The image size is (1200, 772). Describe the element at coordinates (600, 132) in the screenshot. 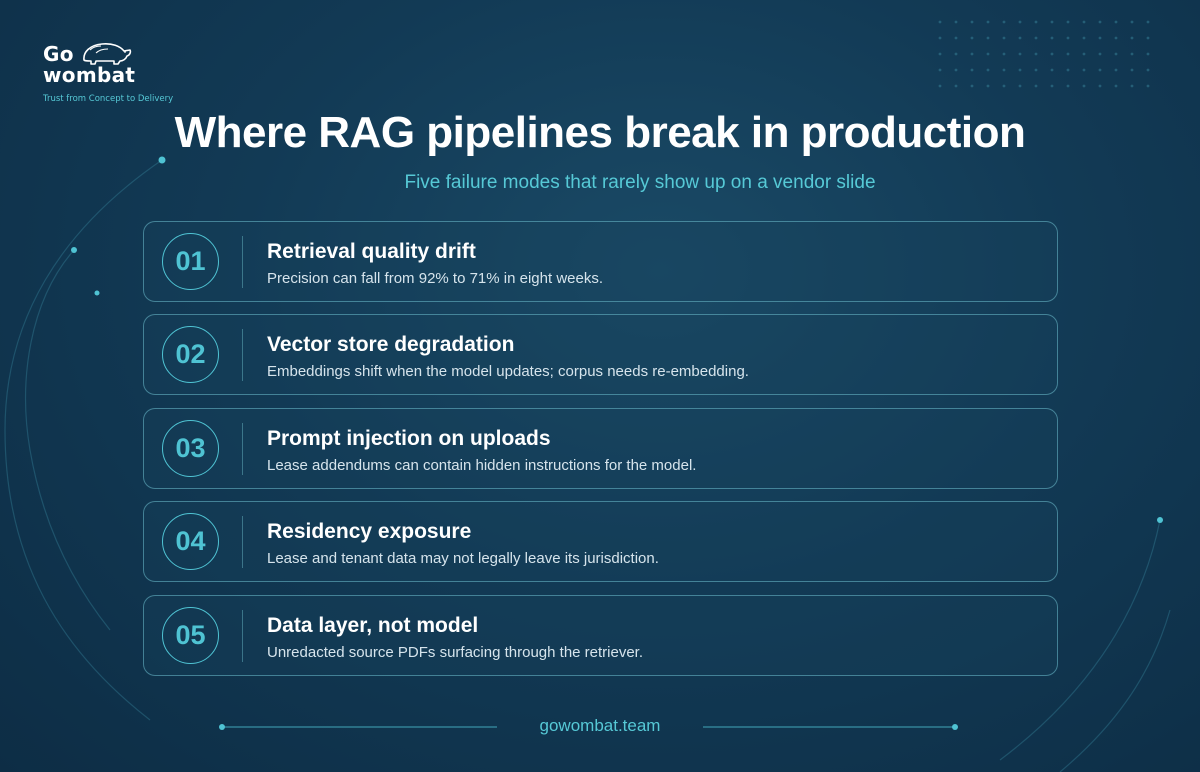

I see `page-title: Where RAG pipelines break in production` at that location.